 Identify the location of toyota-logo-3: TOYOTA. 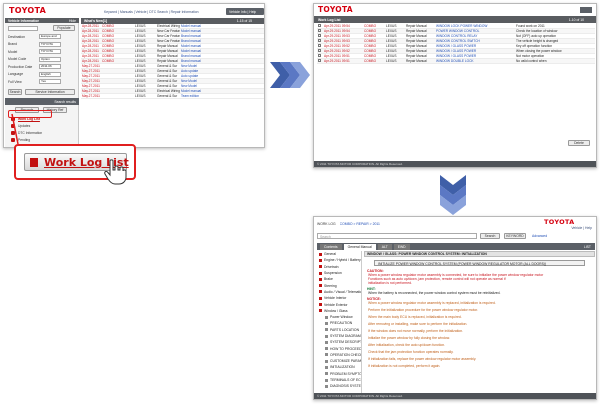
(559, 222).